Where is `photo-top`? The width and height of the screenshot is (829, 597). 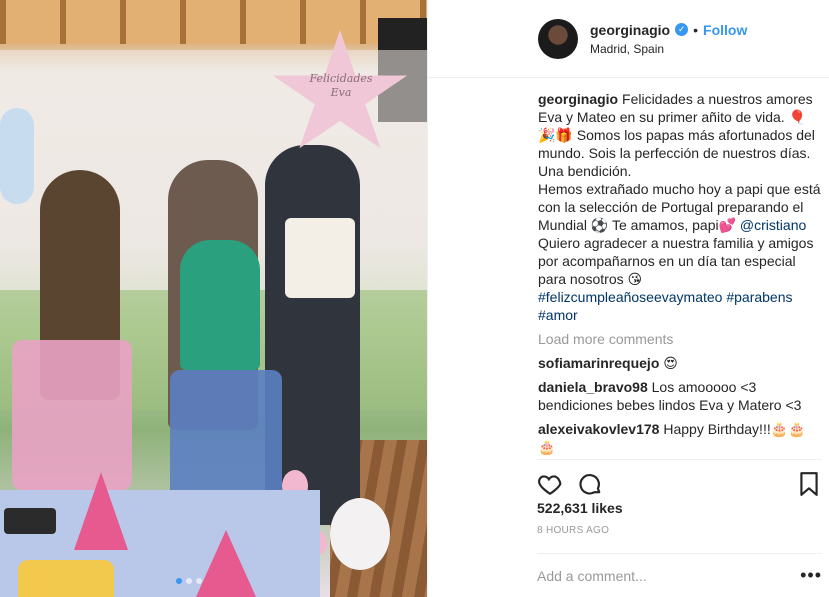 photo-top is located at coordinates (320, 258).